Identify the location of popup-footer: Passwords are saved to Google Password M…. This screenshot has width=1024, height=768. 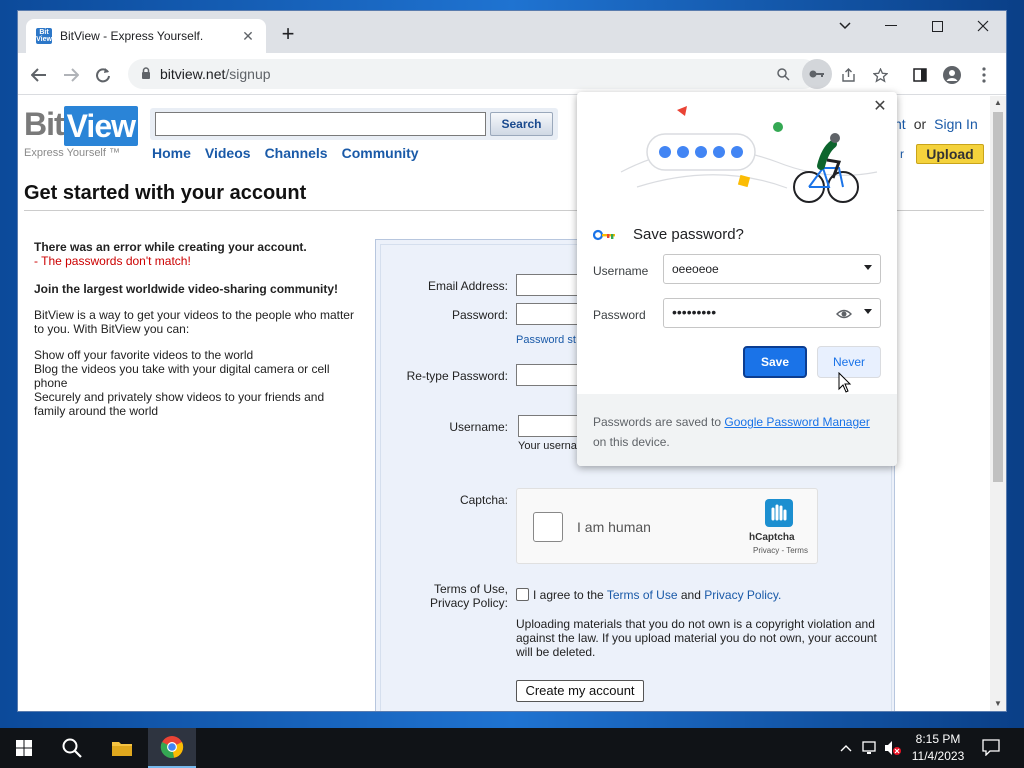
(737, 430).